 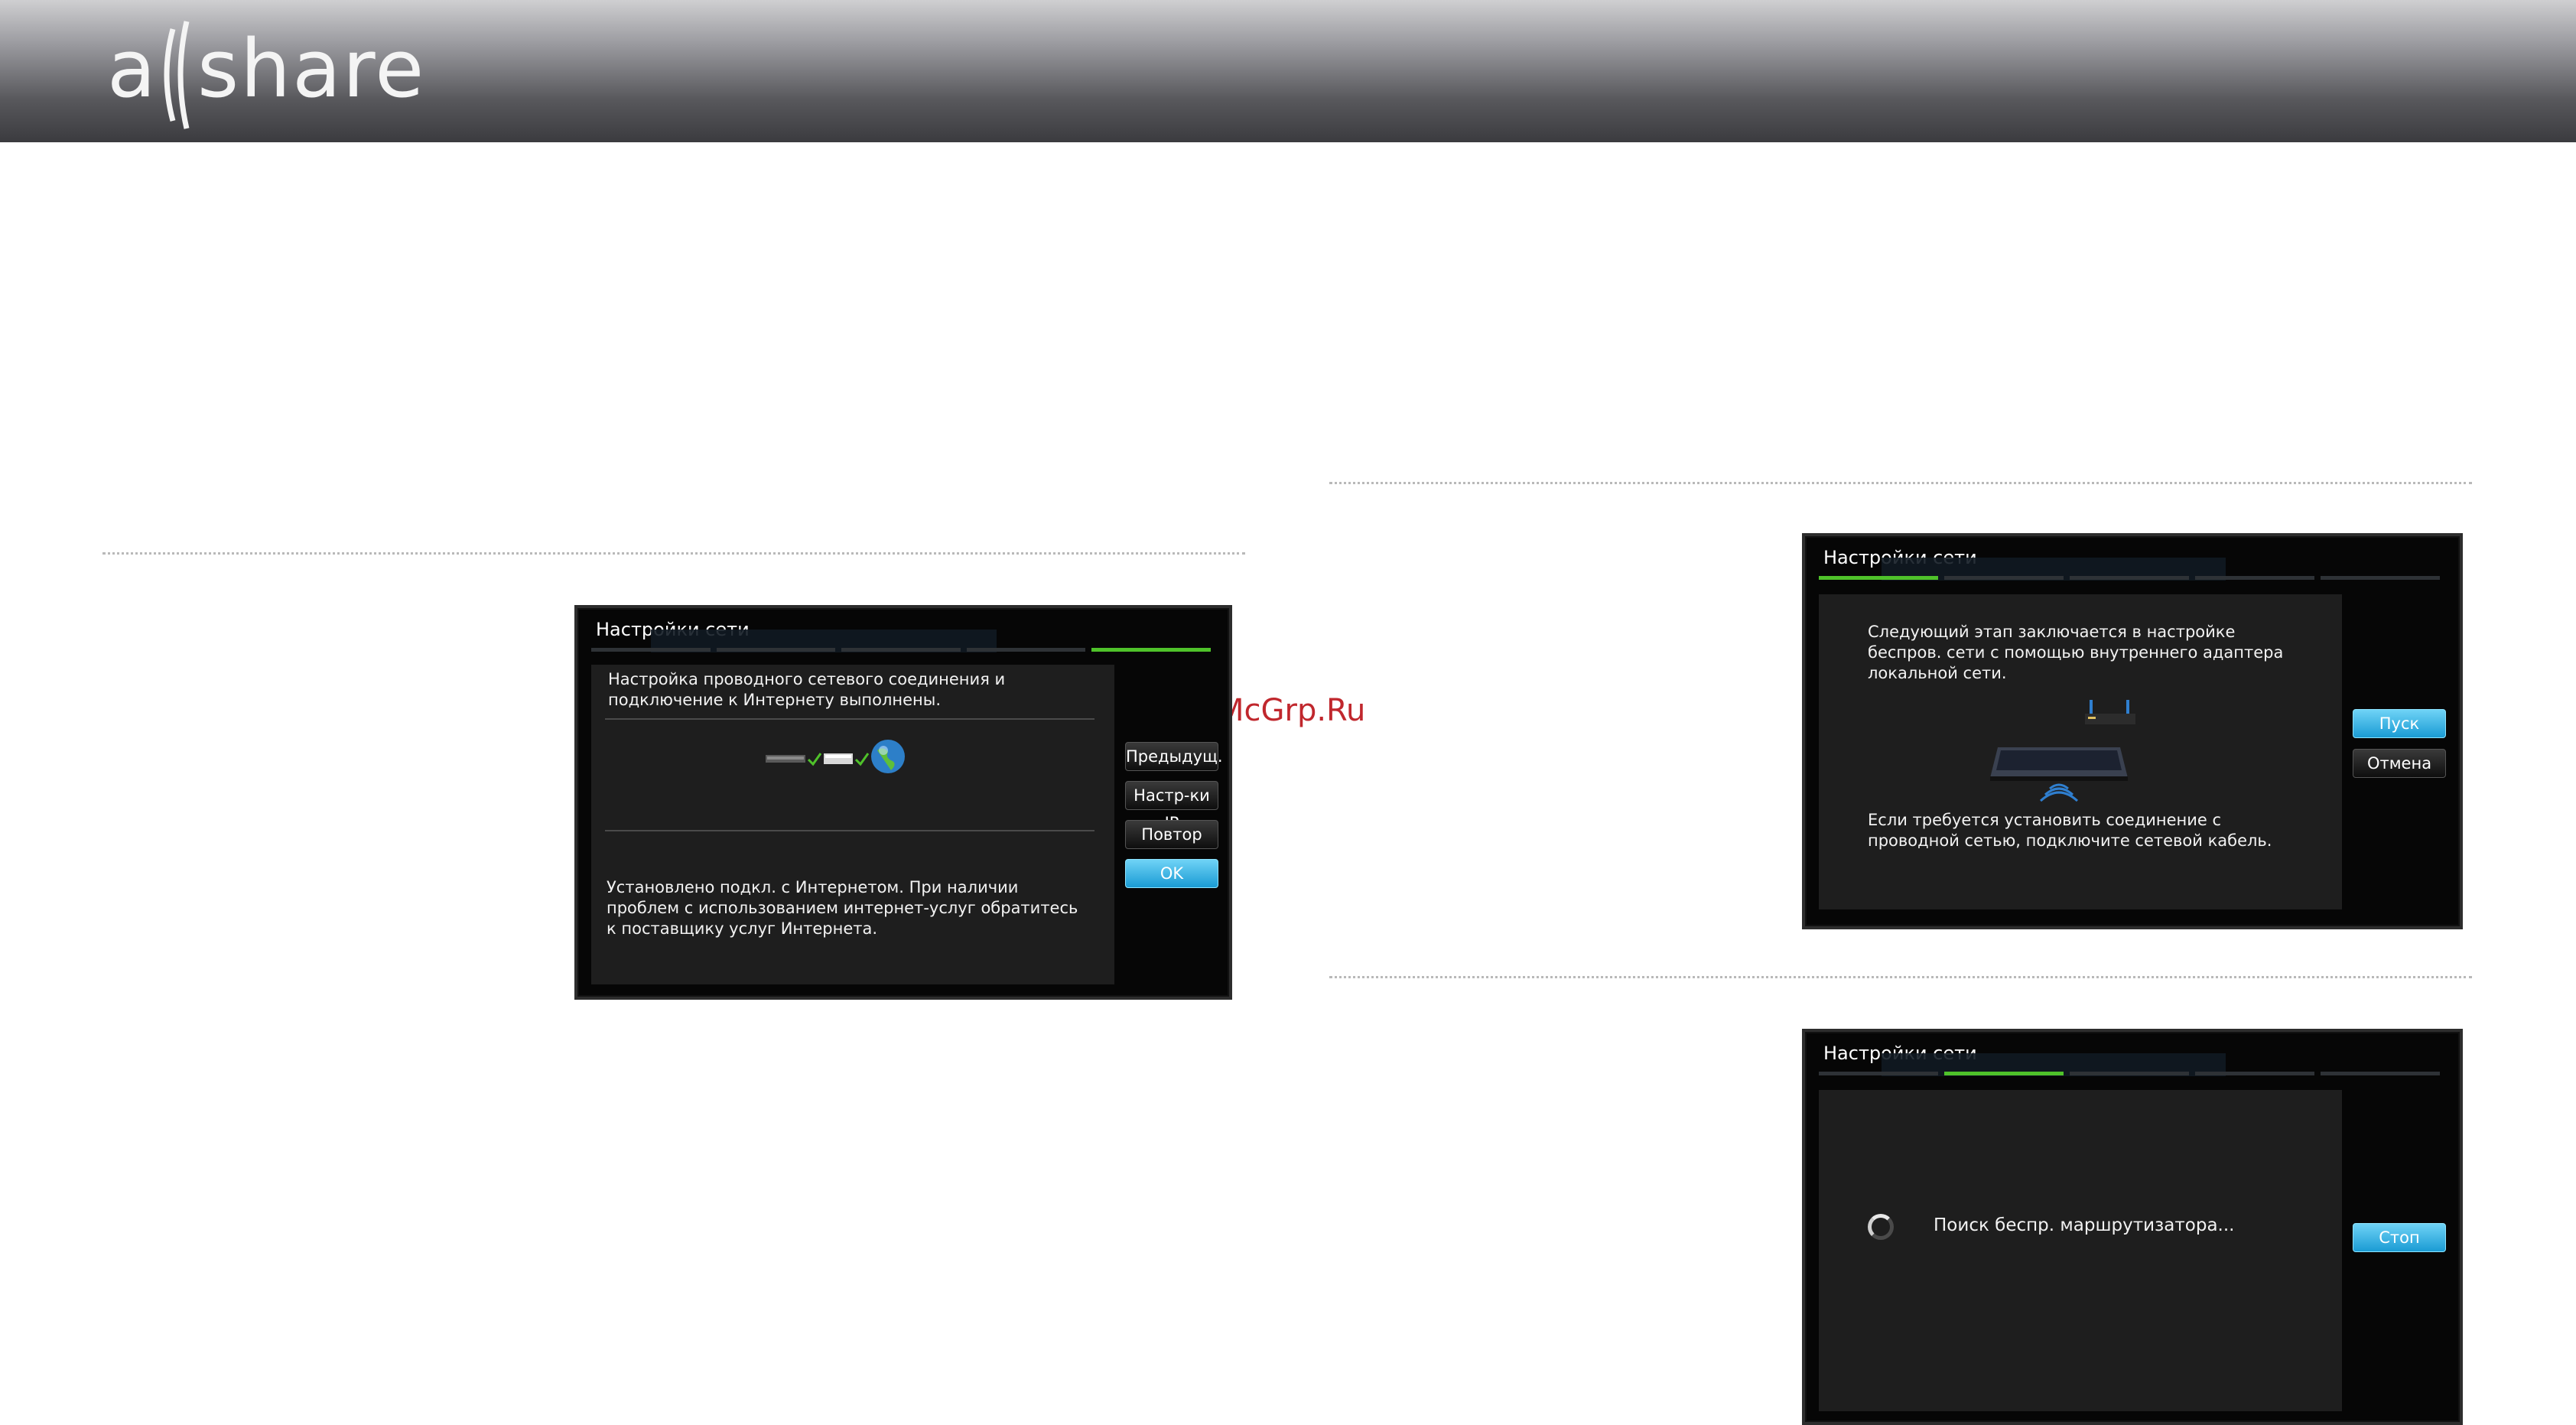 What do you see at coordinates (849, 830) in the screenshot?
I see `divider-bottom` at bounding box center [849, 830].